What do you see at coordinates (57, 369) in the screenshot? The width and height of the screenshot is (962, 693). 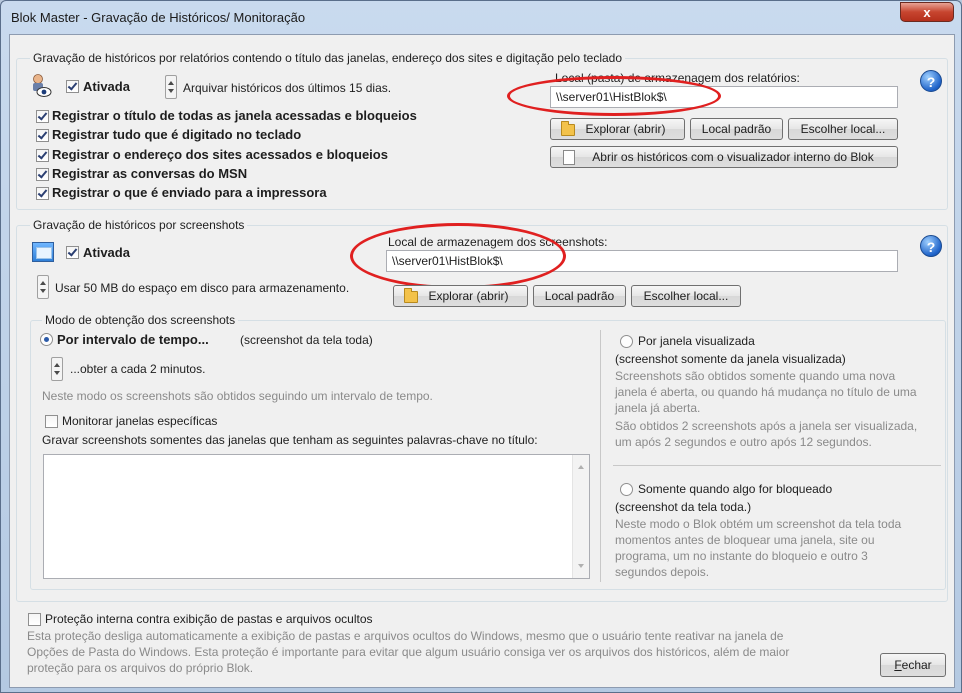 I see `interval-spinner` at bounding box center [57, 369].